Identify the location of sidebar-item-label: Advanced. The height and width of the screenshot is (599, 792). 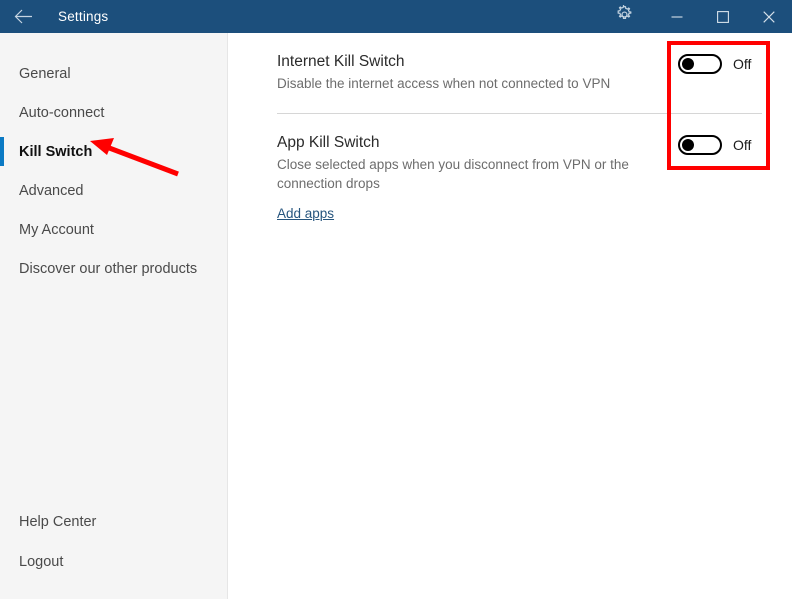
(51, 190).